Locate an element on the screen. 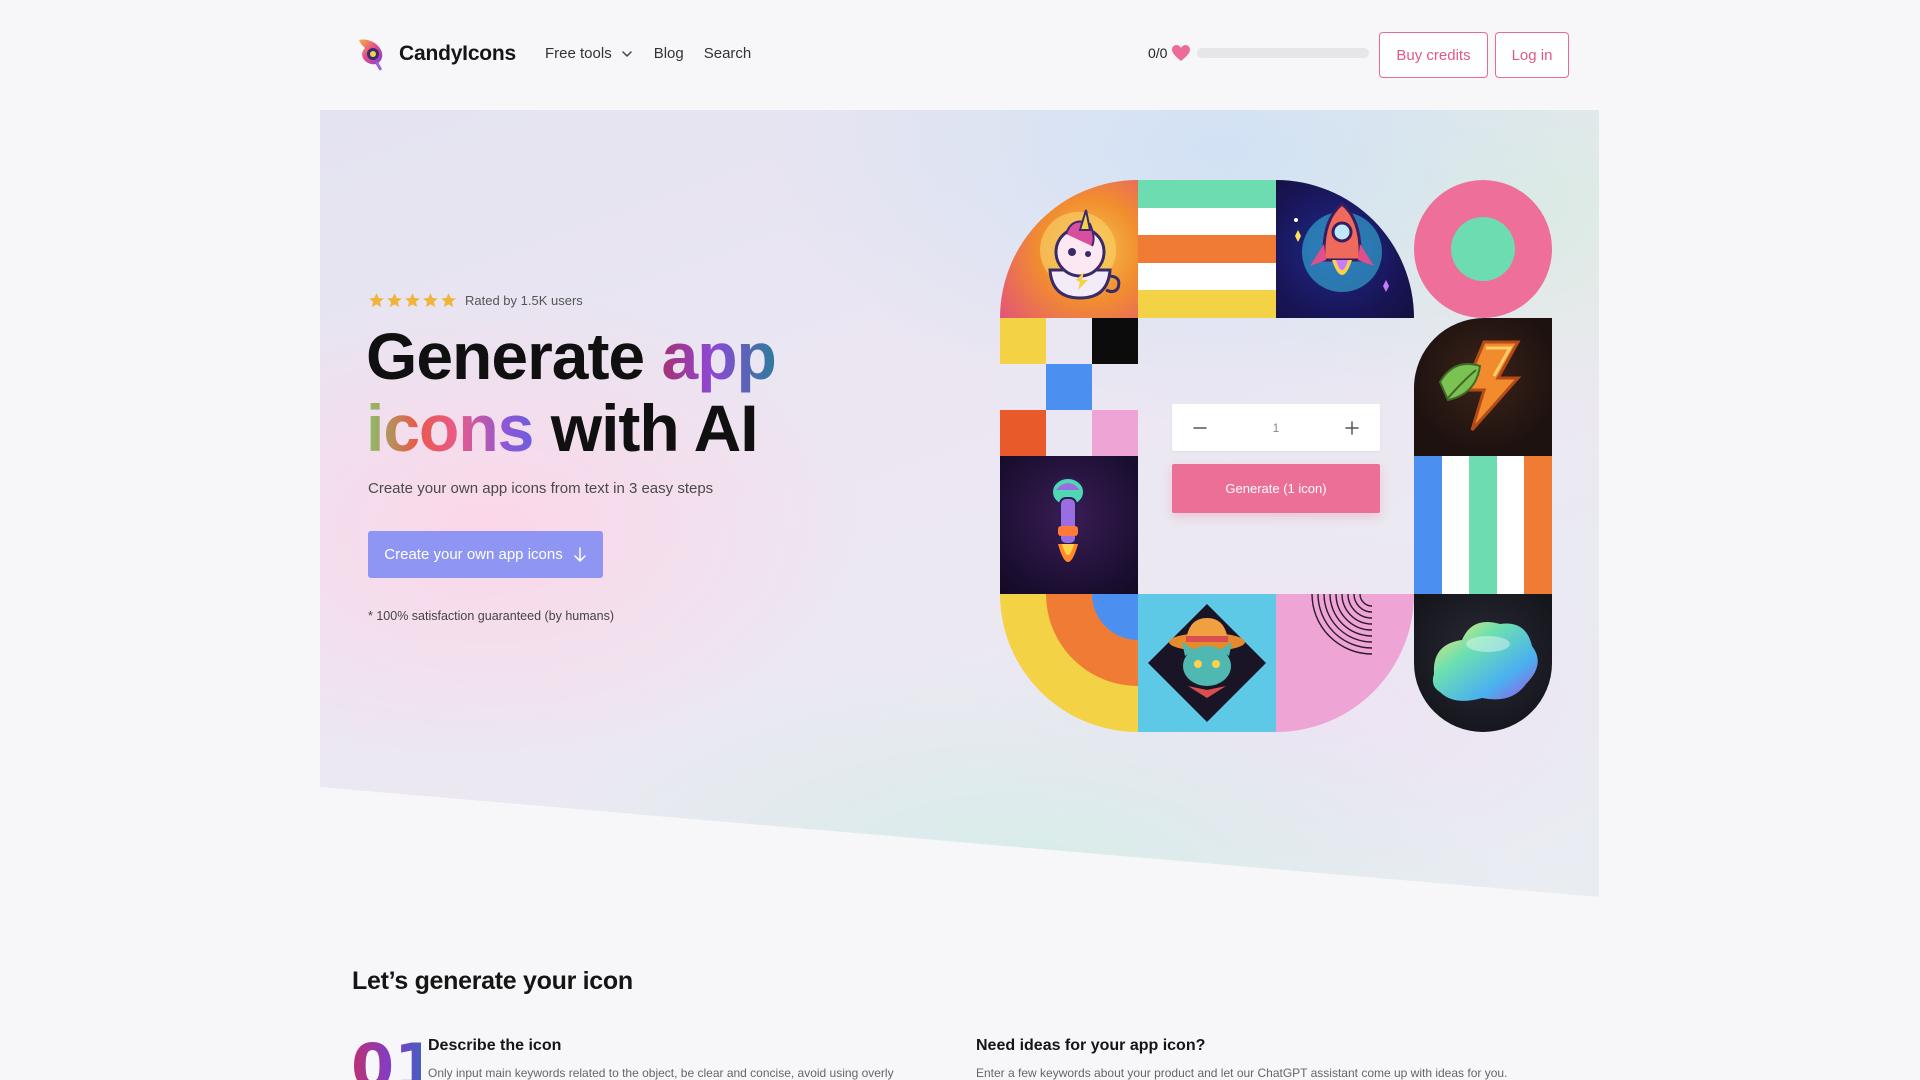 The image size is (1920, 1080). credits-indicator: 0/0 is located at coordinates (1259, 53).